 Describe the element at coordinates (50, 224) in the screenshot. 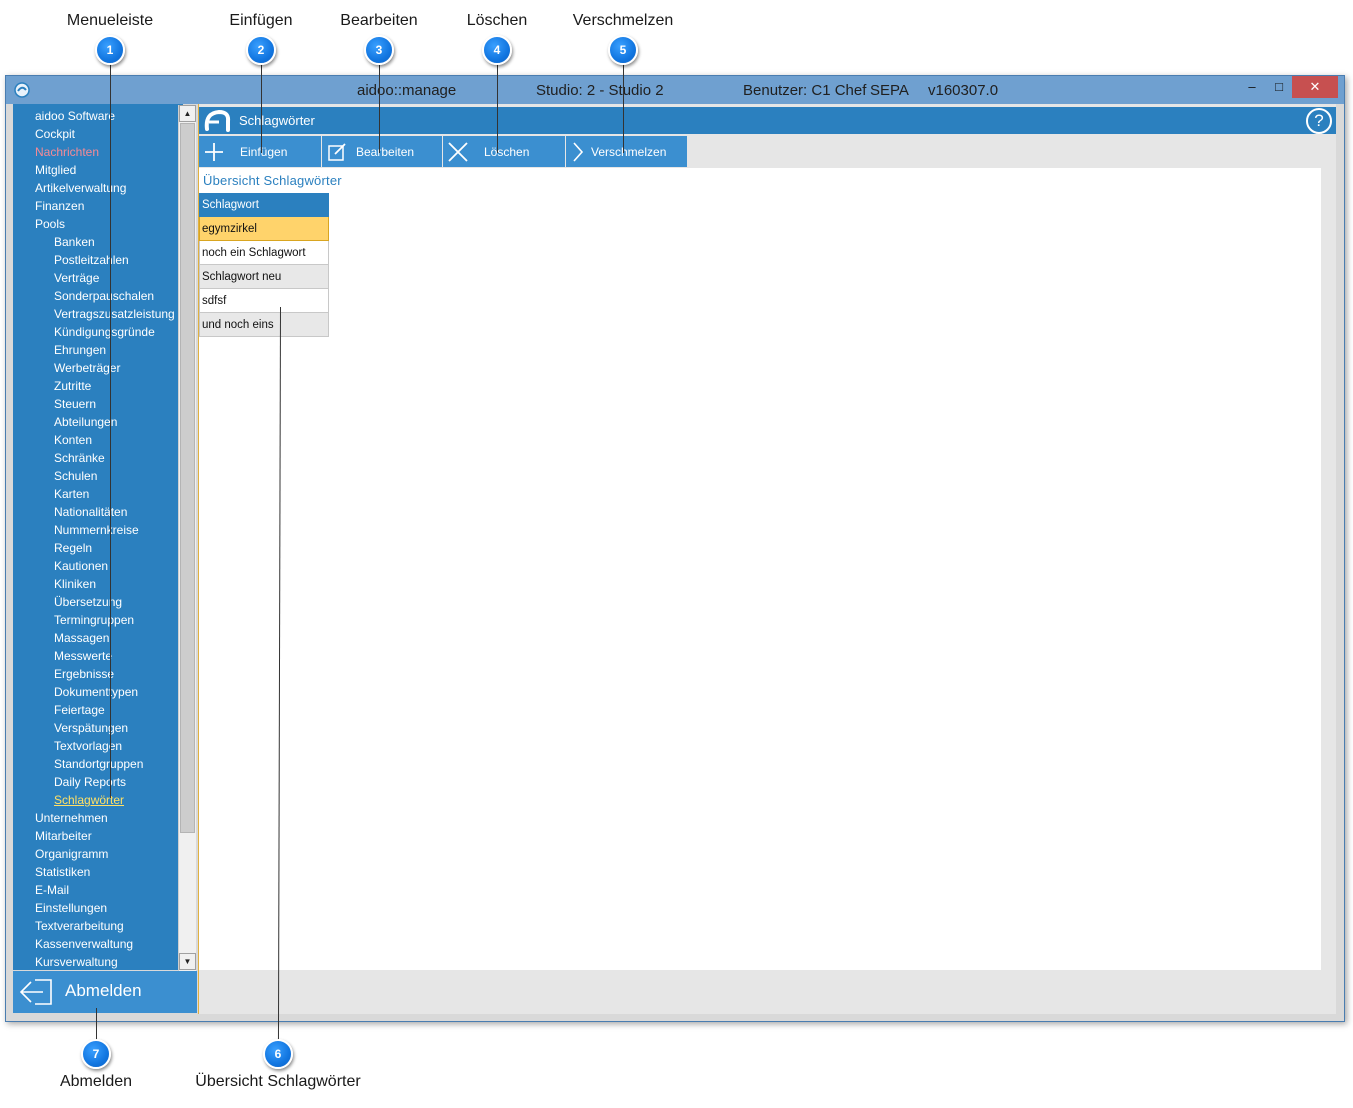

I see `sidebar-item-pools: Pools` at that location.